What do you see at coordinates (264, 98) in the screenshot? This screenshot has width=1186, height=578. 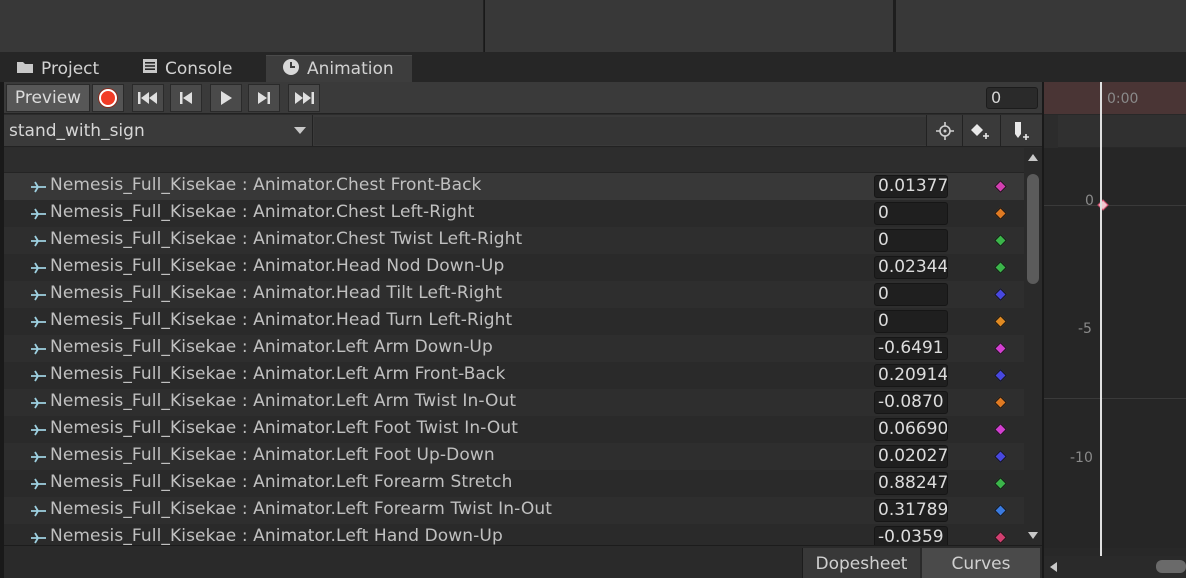 I see `next-keyframe-button` at bounding box center [264, 98].